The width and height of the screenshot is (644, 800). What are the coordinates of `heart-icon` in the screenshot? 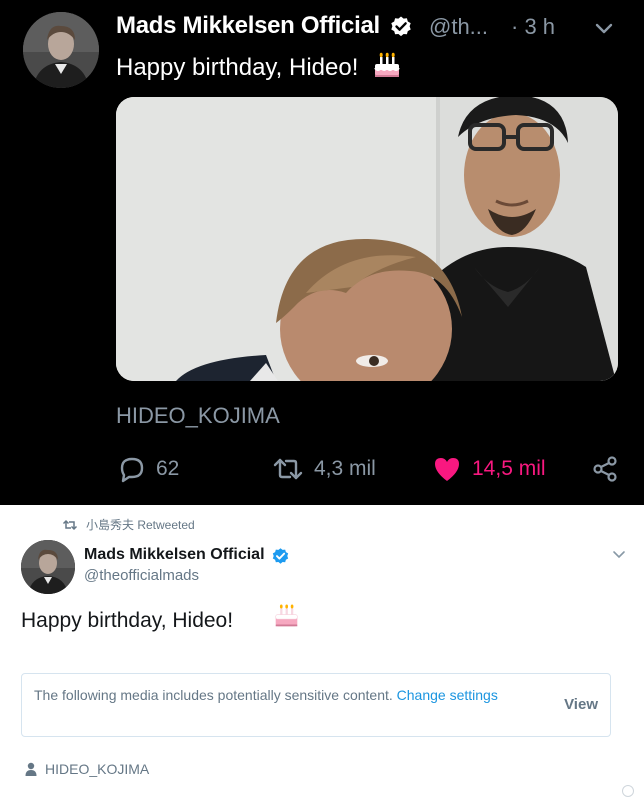 It's located at (447, 469).